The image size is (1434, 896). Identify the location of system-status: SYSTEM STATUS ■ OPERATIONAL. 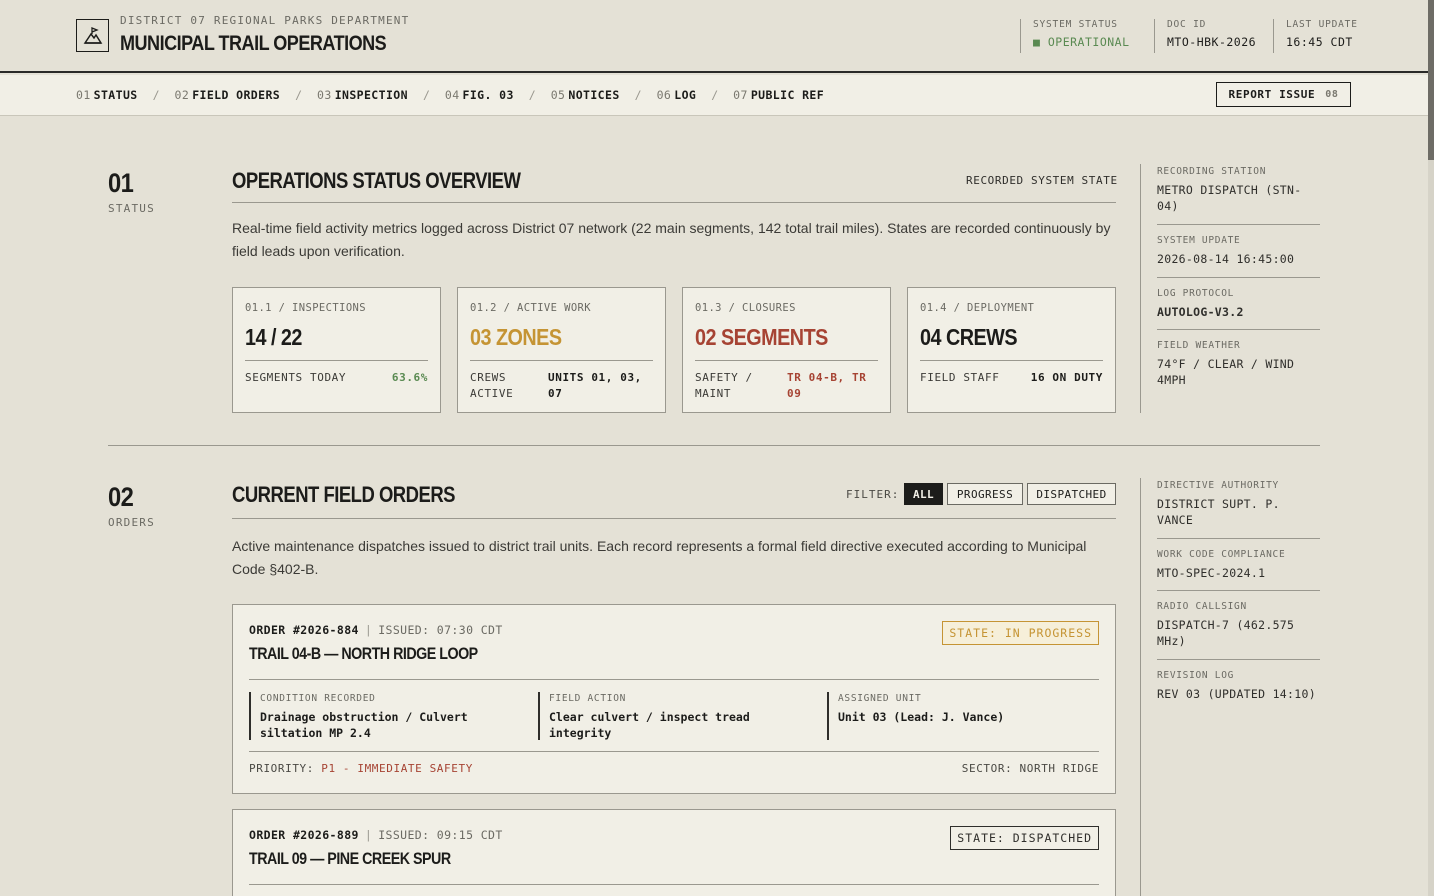
(1075, 36).